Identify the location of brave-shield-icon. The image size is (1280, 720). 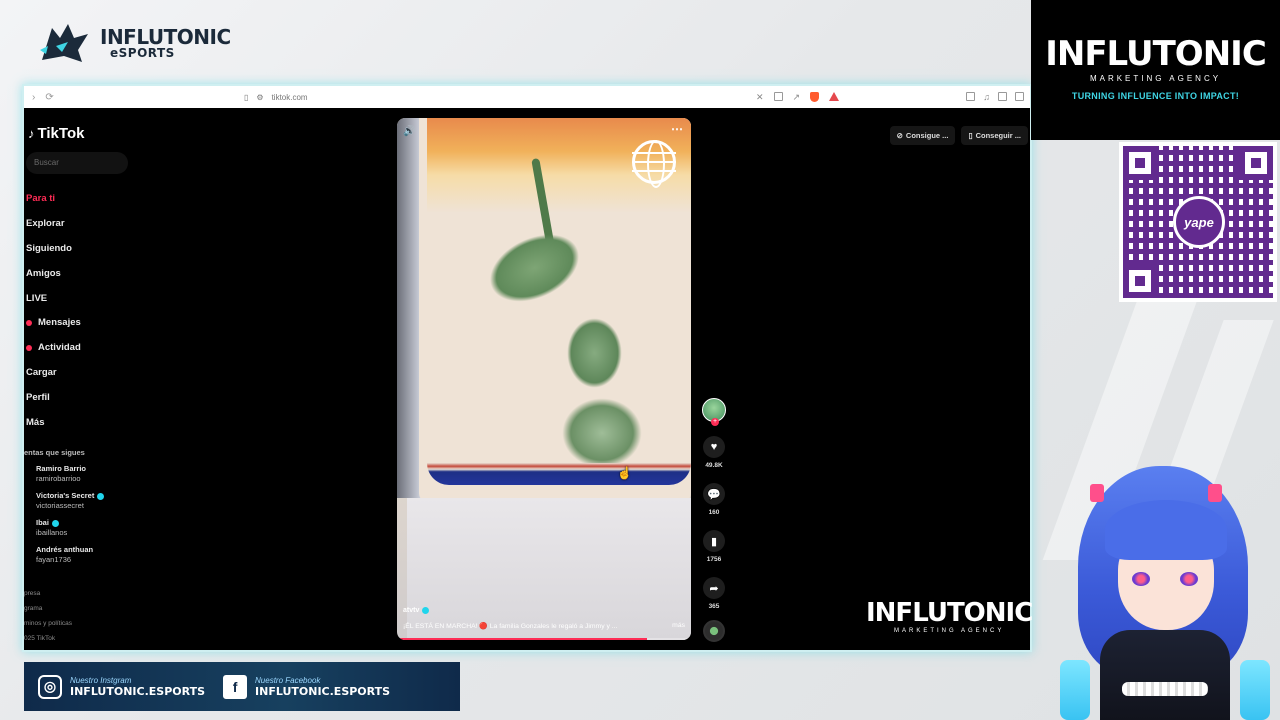
(815, 96).